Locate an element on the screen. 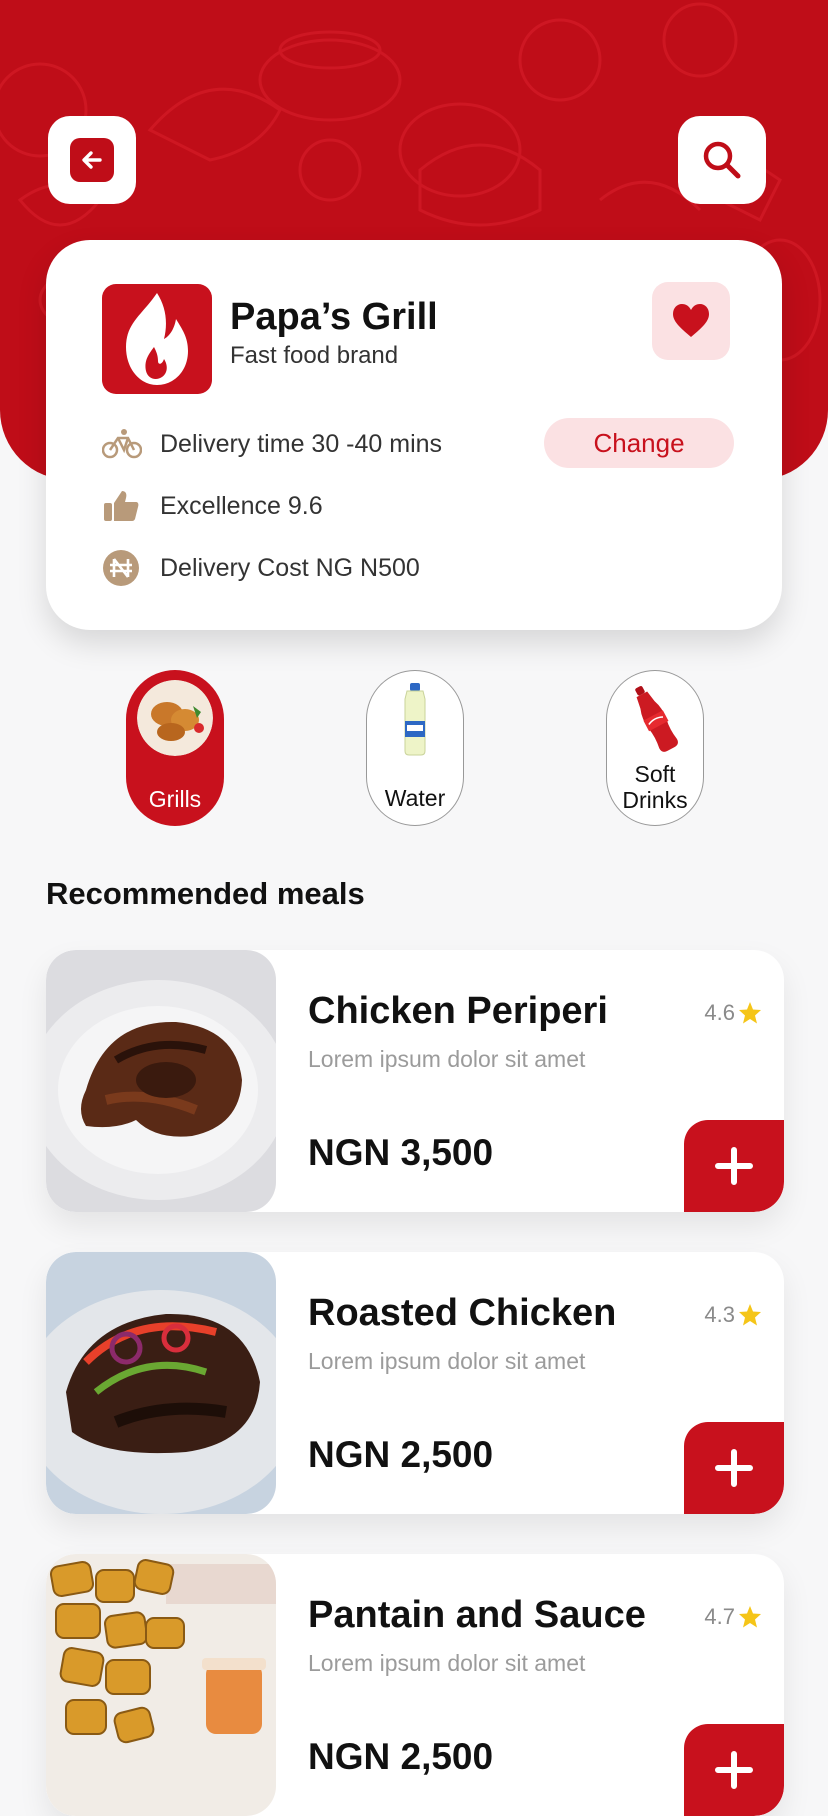 The width and height of the screenshot is (828, 1816). brand-logo is located at coordinates (157, 339).